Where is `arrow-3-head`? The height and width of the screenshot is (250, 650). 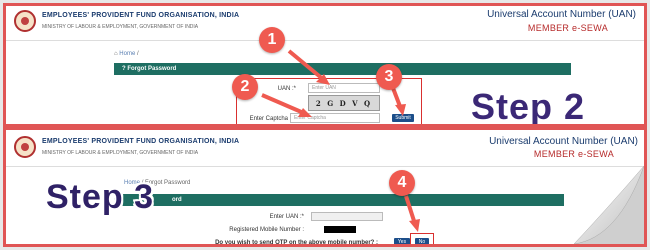 arrow-3-head is located at coordinates (400, 110).